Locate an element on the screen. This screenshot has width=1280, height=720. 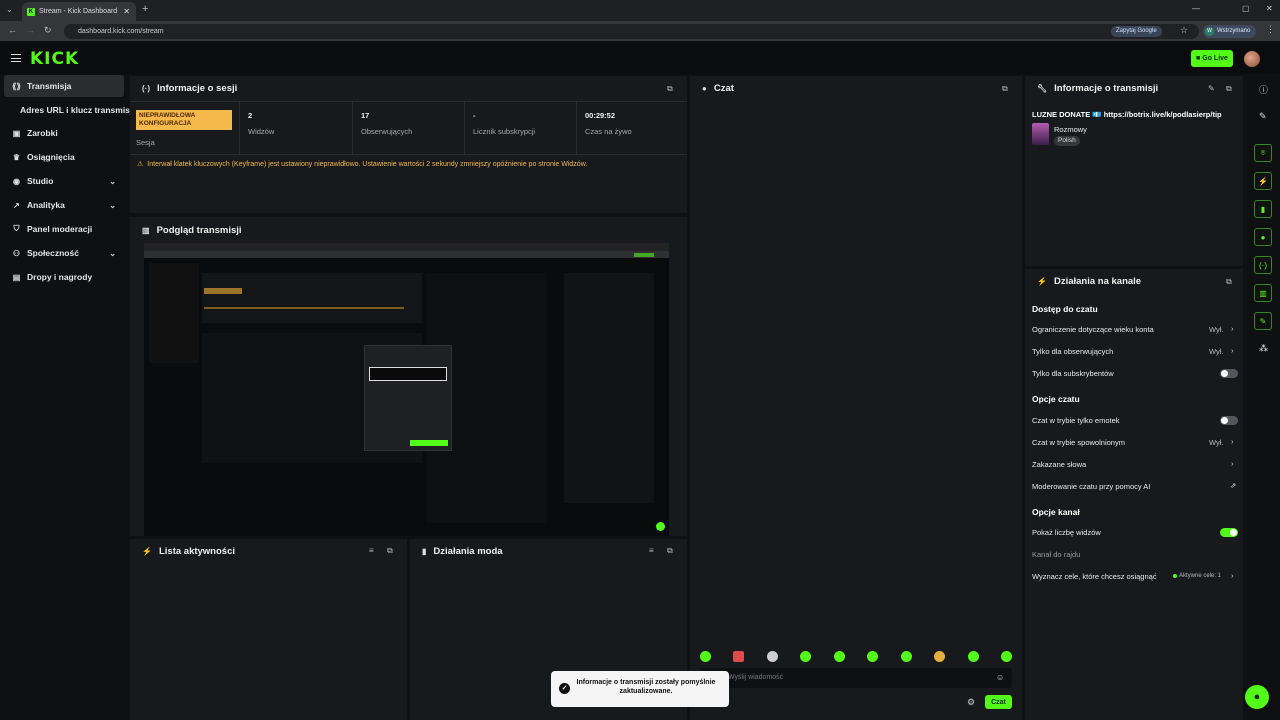
rail-chat-icon: ● is located at coordinates (1263, 237).